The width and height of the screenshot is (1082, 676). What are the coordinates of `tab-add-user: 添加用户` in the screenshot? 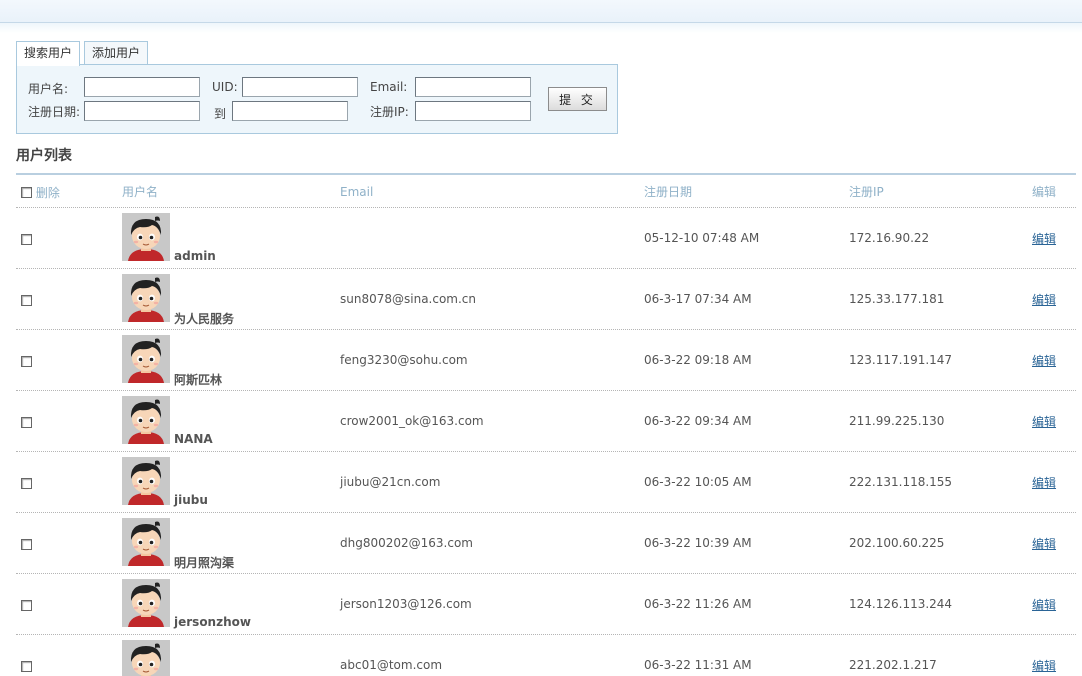 It's located at (116, 53).